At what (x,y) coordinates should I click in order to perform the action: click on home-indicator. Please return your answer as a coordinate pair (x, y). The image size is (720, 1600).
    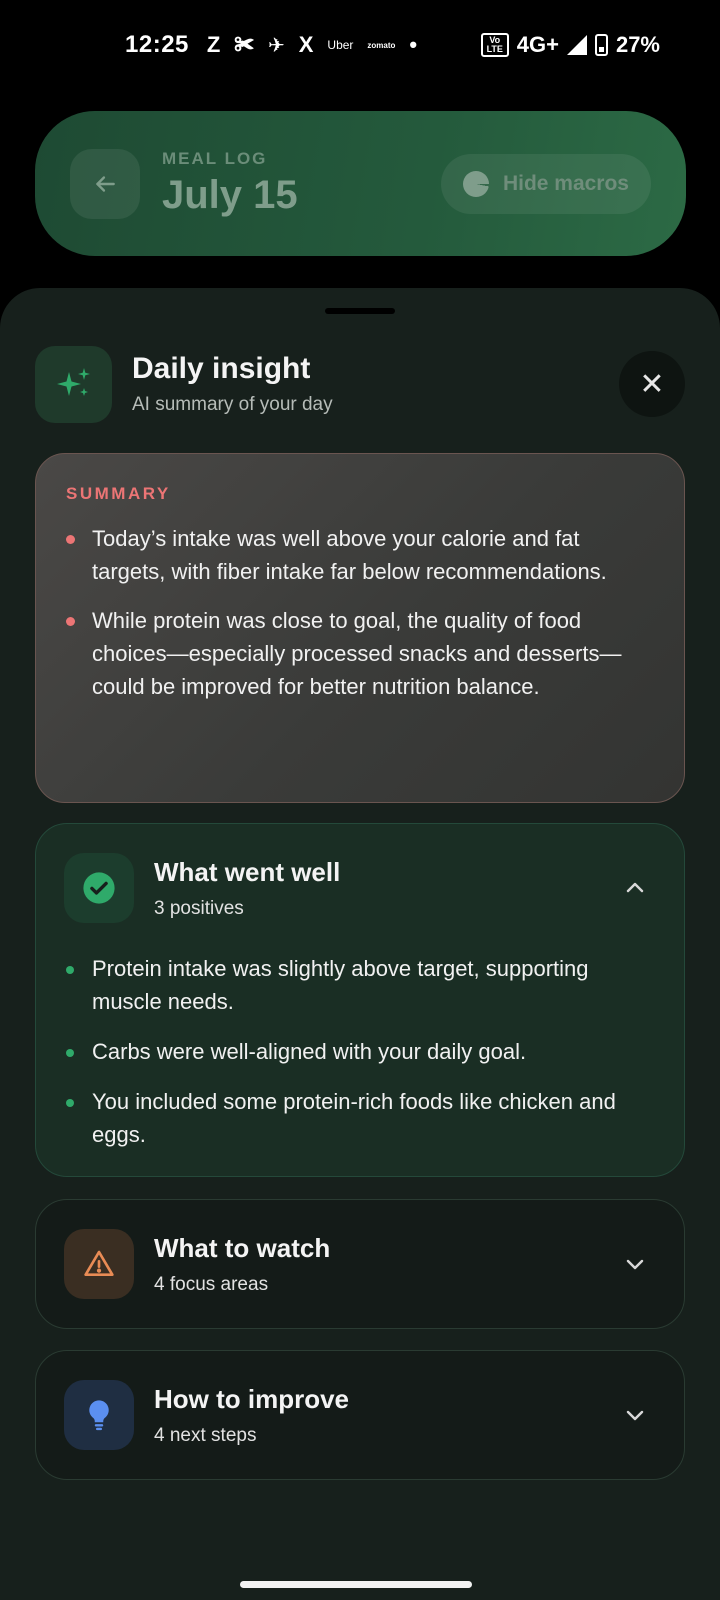
    Looking at the image, I should click on (356, 1584).